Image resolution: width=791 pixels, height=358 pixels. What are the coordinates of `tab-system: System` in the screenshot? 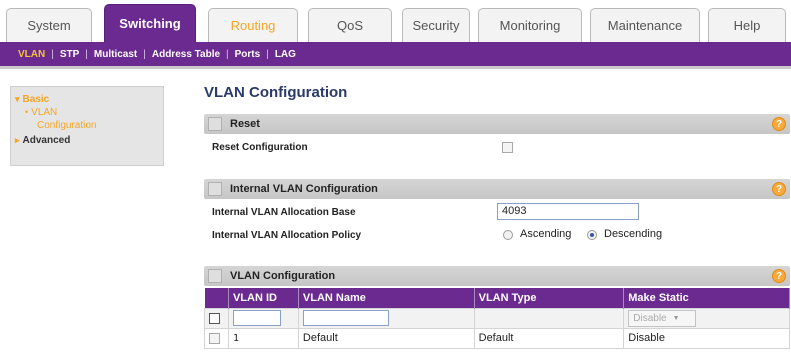 It's located at (49, 25).